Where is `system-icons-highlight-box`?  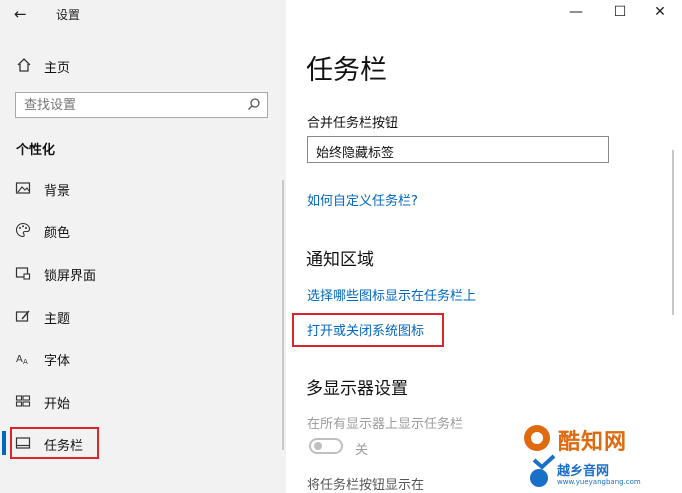
system-icons-highlight-box is located at coordinates (368, 330).